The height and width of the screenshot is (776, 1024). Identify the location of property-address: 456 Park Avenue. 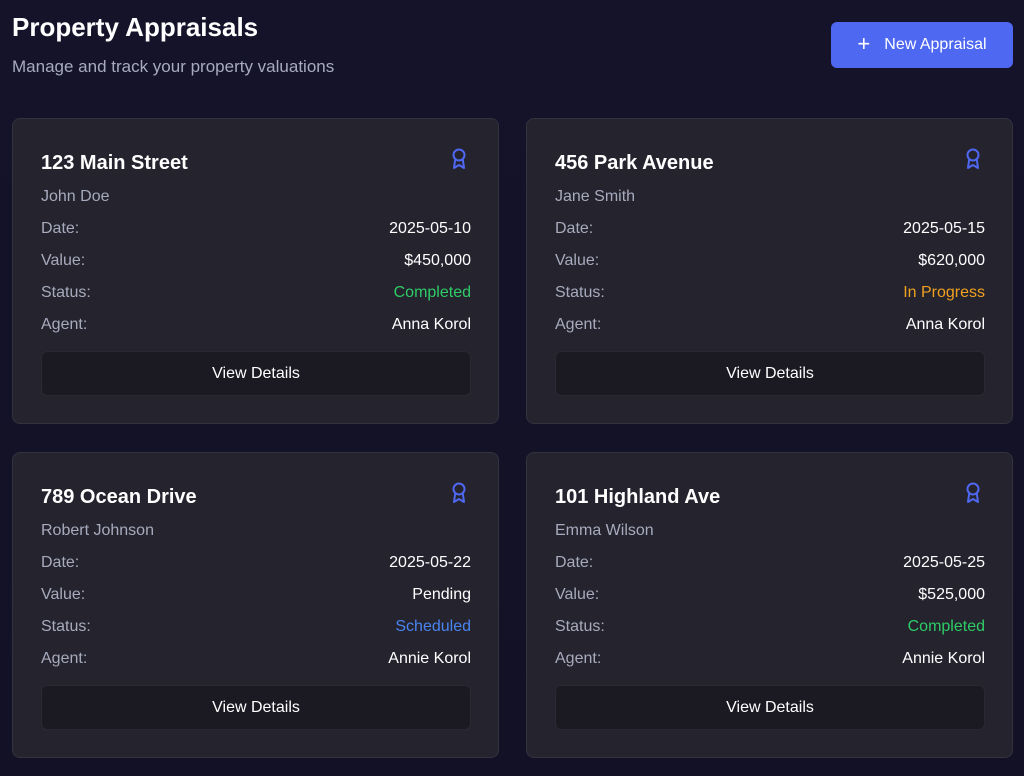
(634, 163).